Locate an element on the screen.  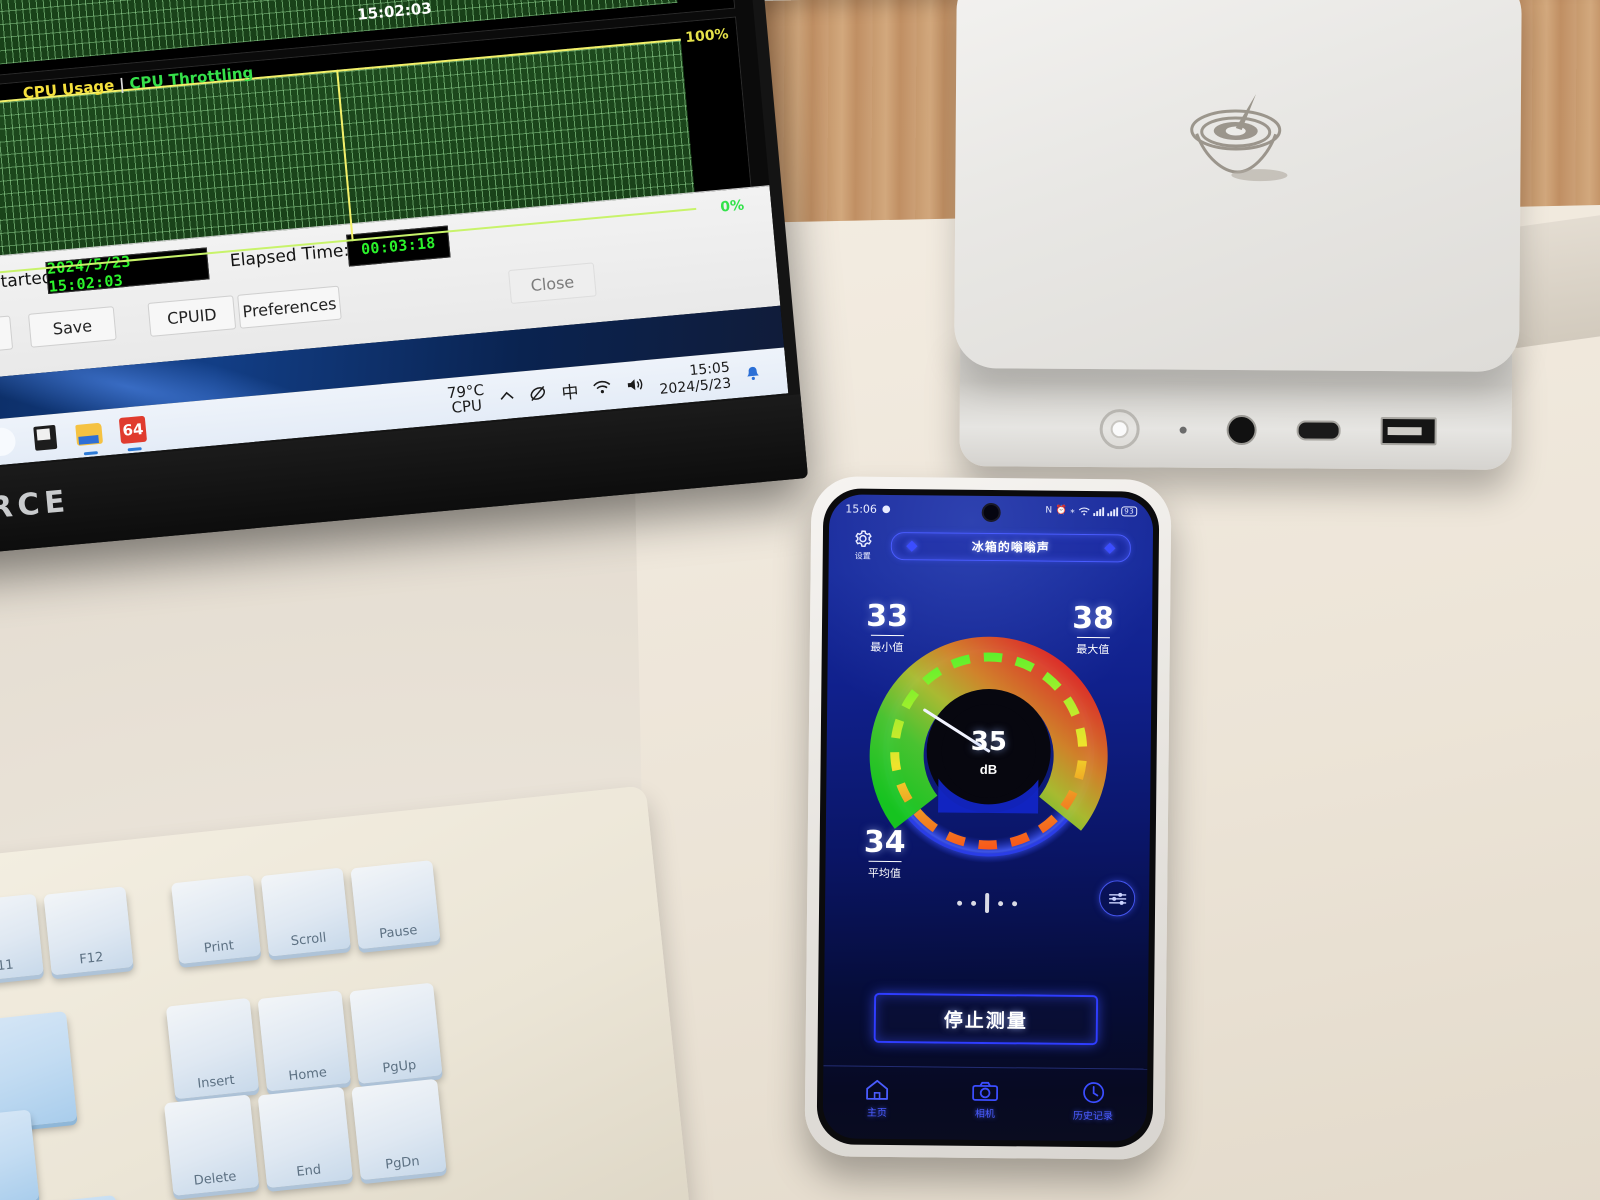
microphone-hole is located at coordinates (1183, 430).